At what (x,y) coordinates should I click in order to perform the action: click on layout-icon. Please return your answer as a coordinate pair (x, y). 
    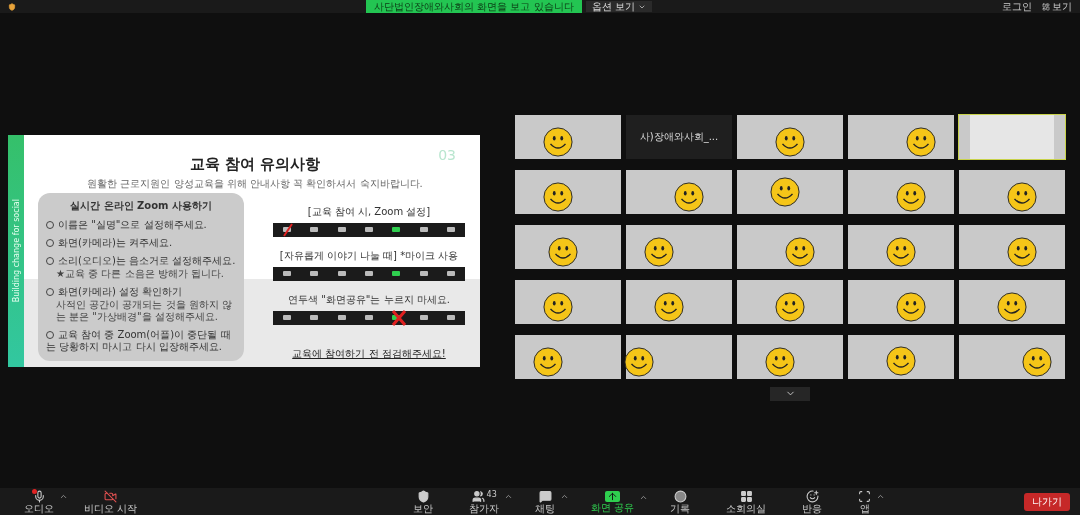
    Looking at the image, I should click on (1046, 6).